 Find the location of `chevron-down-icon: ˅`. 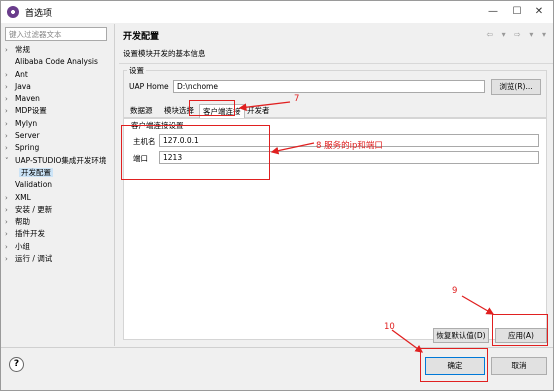

chevron-down-icon: ˅ is located at coordinates (10, 161).